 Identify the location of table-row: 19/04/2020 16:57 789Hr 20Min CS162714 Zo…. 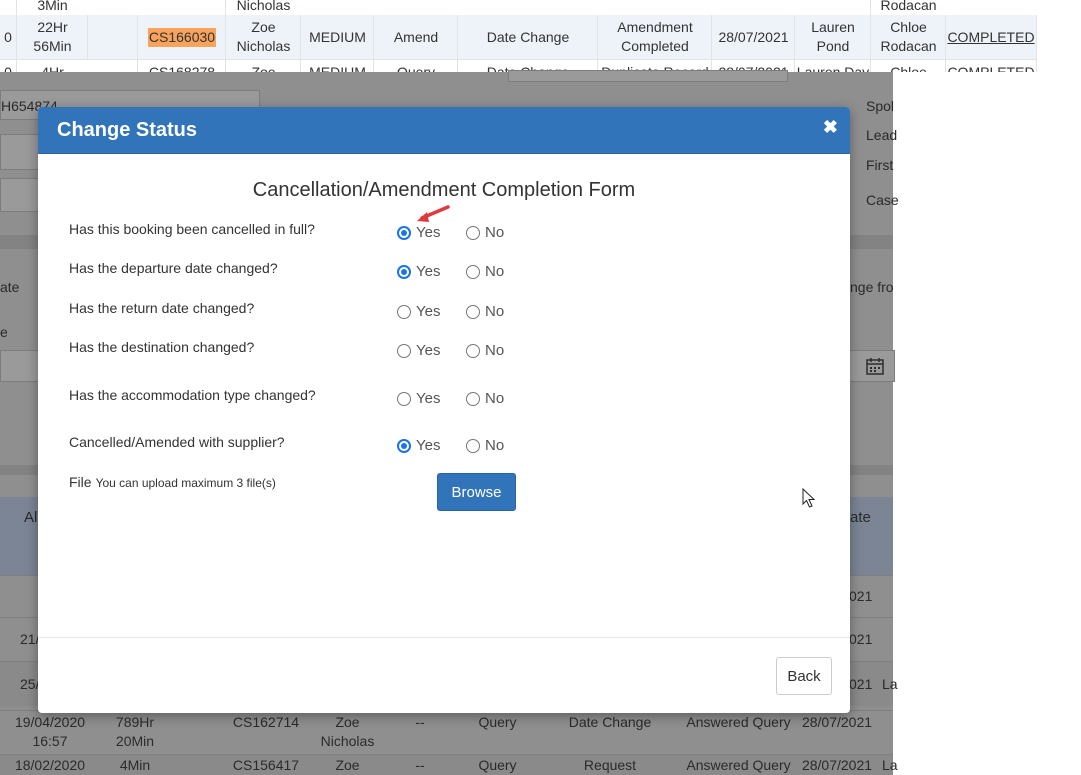
(446, 732).